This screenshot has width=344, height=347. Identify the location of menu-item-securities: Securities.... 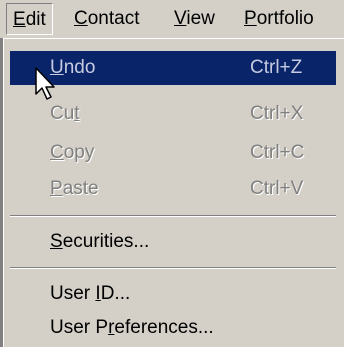
(173, 242).